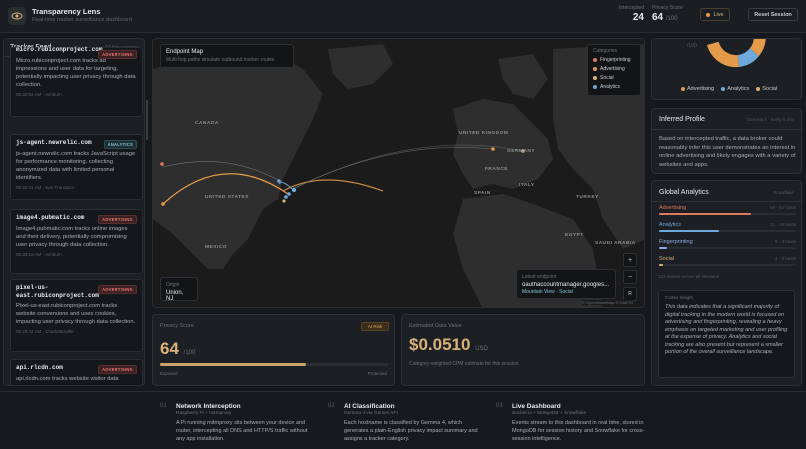  I want to click on map-attribution: © OpenStreetMap © CARTO, so click(608, 302).